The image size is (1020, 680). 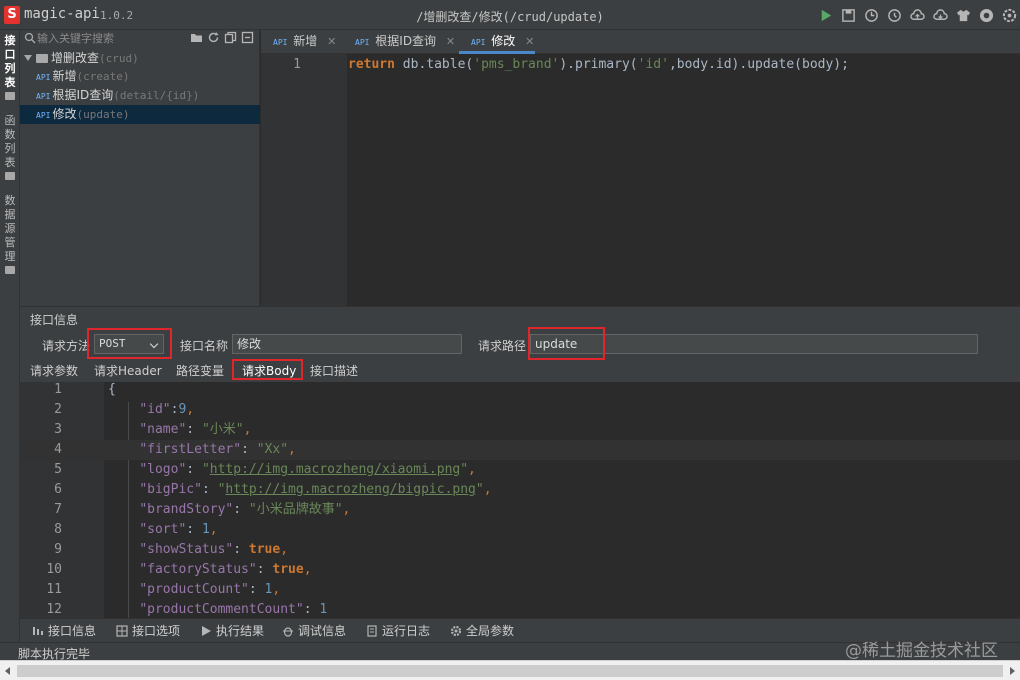 What do you see at coordinates (213, 37) in the screenshot?
I see `refresh-icon` at bounding box center [213, 37].